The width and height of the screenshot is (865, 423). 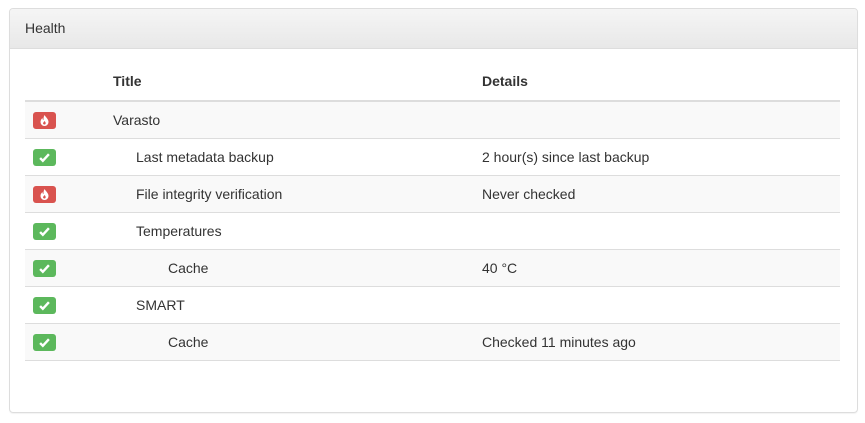 I want to click on table-row: Cache Checked 11 minutes ago, so click(x=432, y=342).